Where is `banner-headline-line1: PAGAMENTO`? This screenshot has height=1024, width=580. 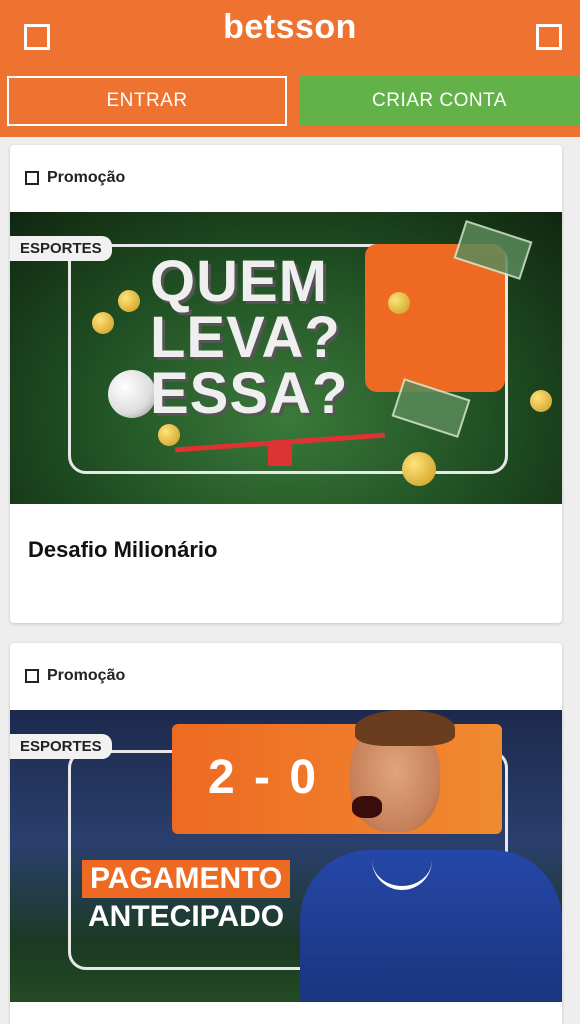 banner-headline-line1: PAGAMENTO is located at coordinates (186, 879).